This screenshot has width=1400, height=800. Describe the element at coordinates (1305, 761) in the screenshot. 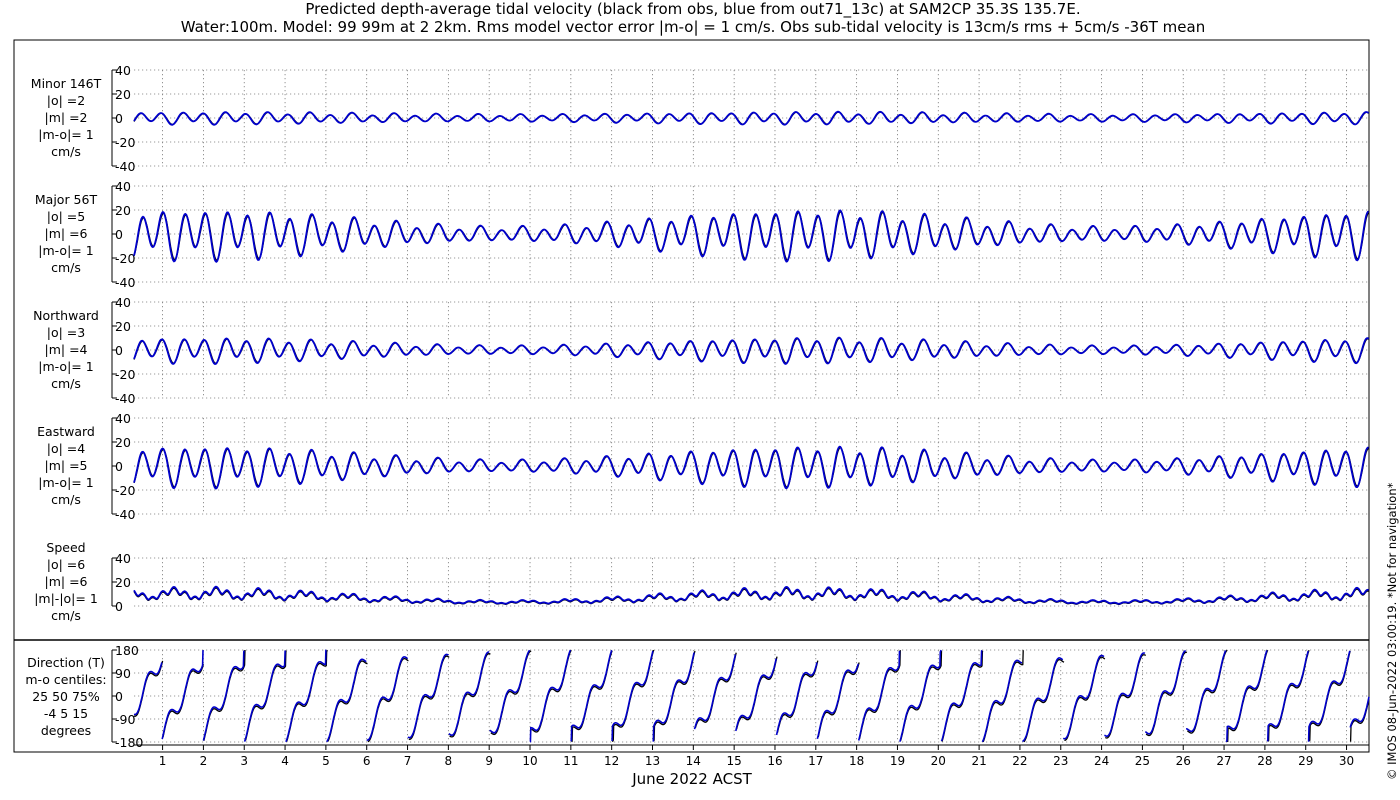

I see `x-tick-label: 29` at that location.